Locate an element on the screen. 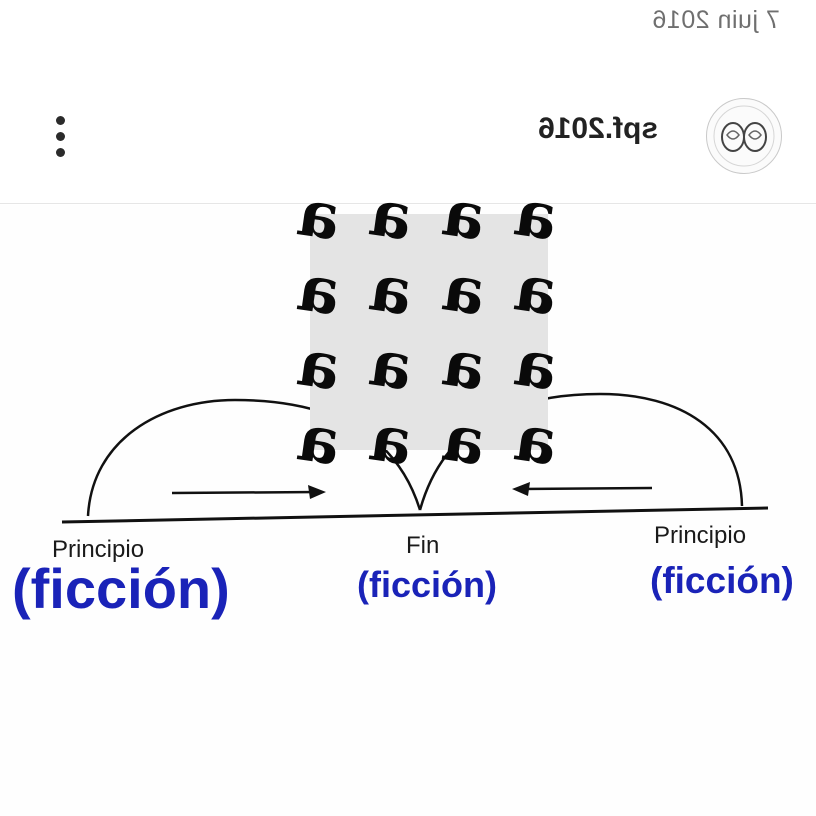 This screenshot has width=816, height=816. label-principio-right: Principio is located at coordinates (700, 535).